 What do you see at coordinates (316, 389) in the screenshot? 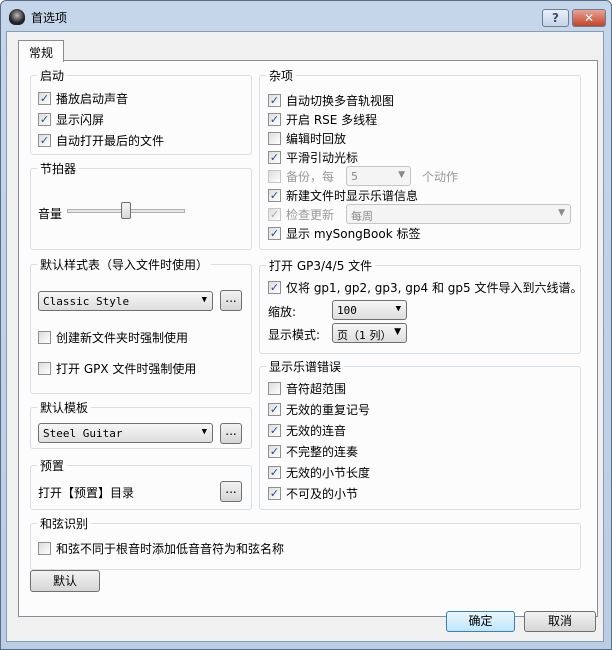
I see `label: 音符超范围` at bounding box center [316, 389].